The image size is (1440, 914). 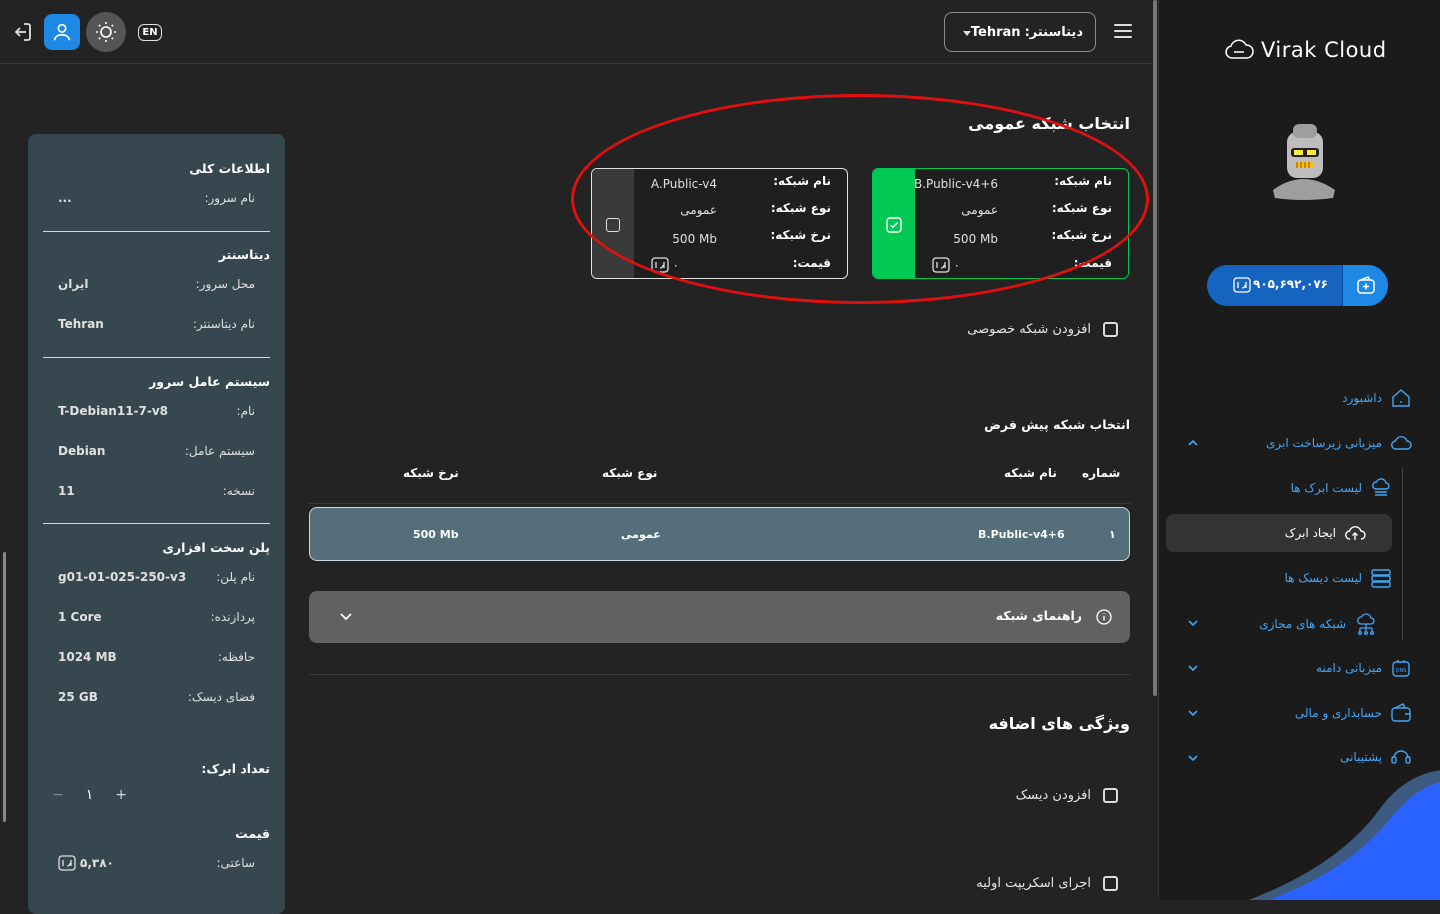 I want to click on user-icon, so click(x=62, y=32).